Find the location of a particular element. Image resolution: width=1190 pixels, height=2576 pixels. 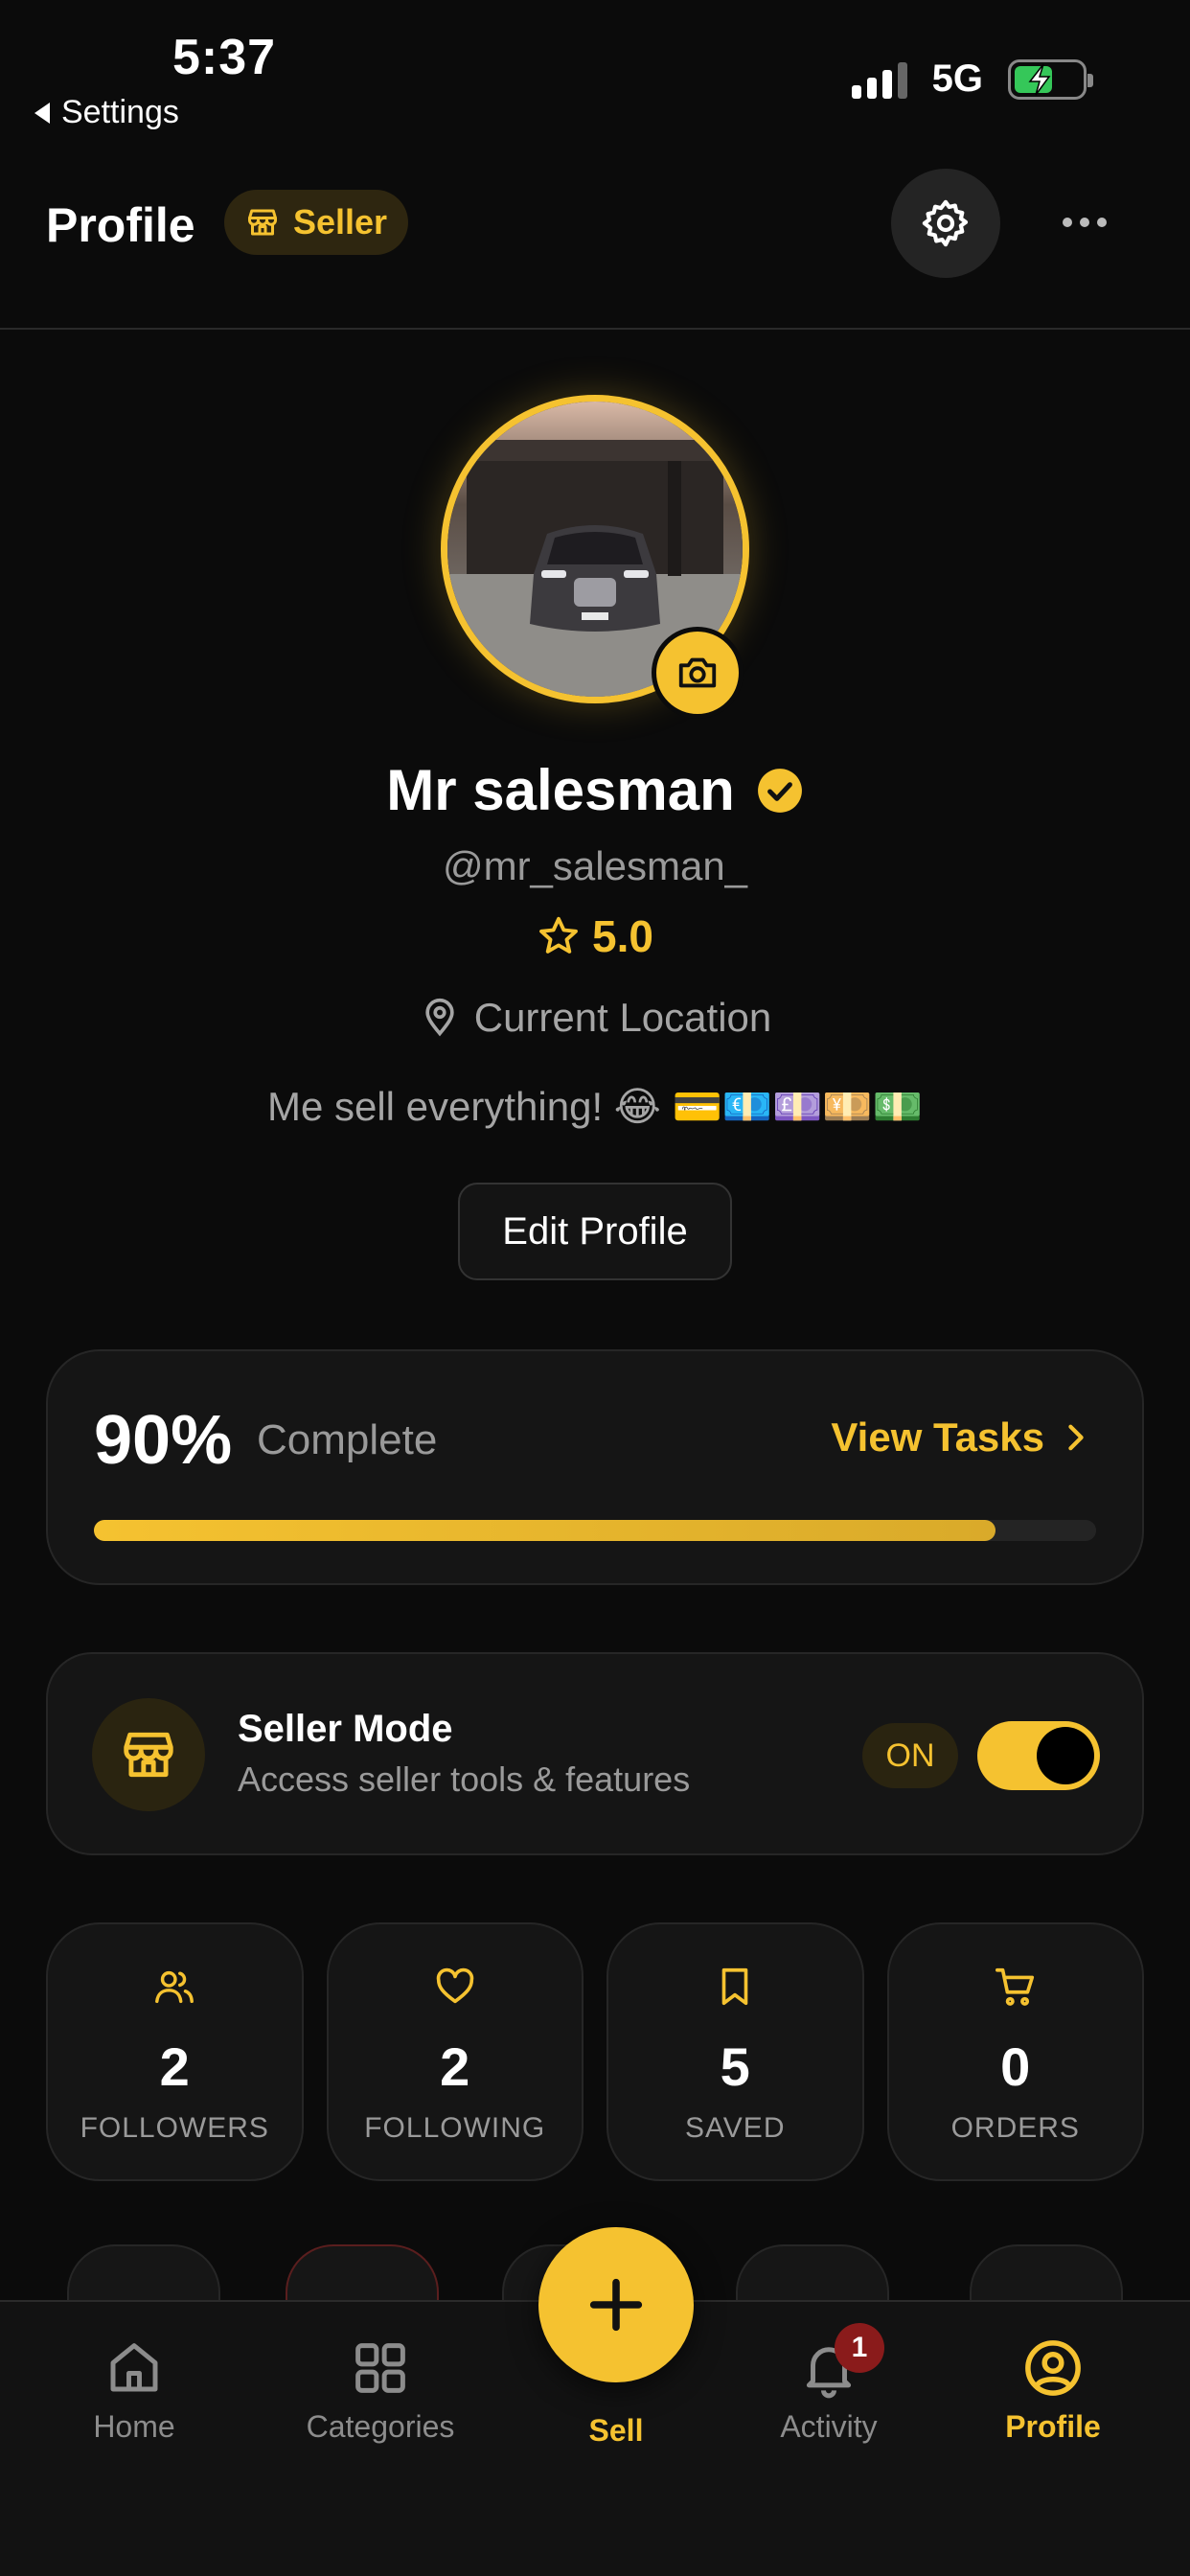

plus-icon is located at coordinates (616, 2305).